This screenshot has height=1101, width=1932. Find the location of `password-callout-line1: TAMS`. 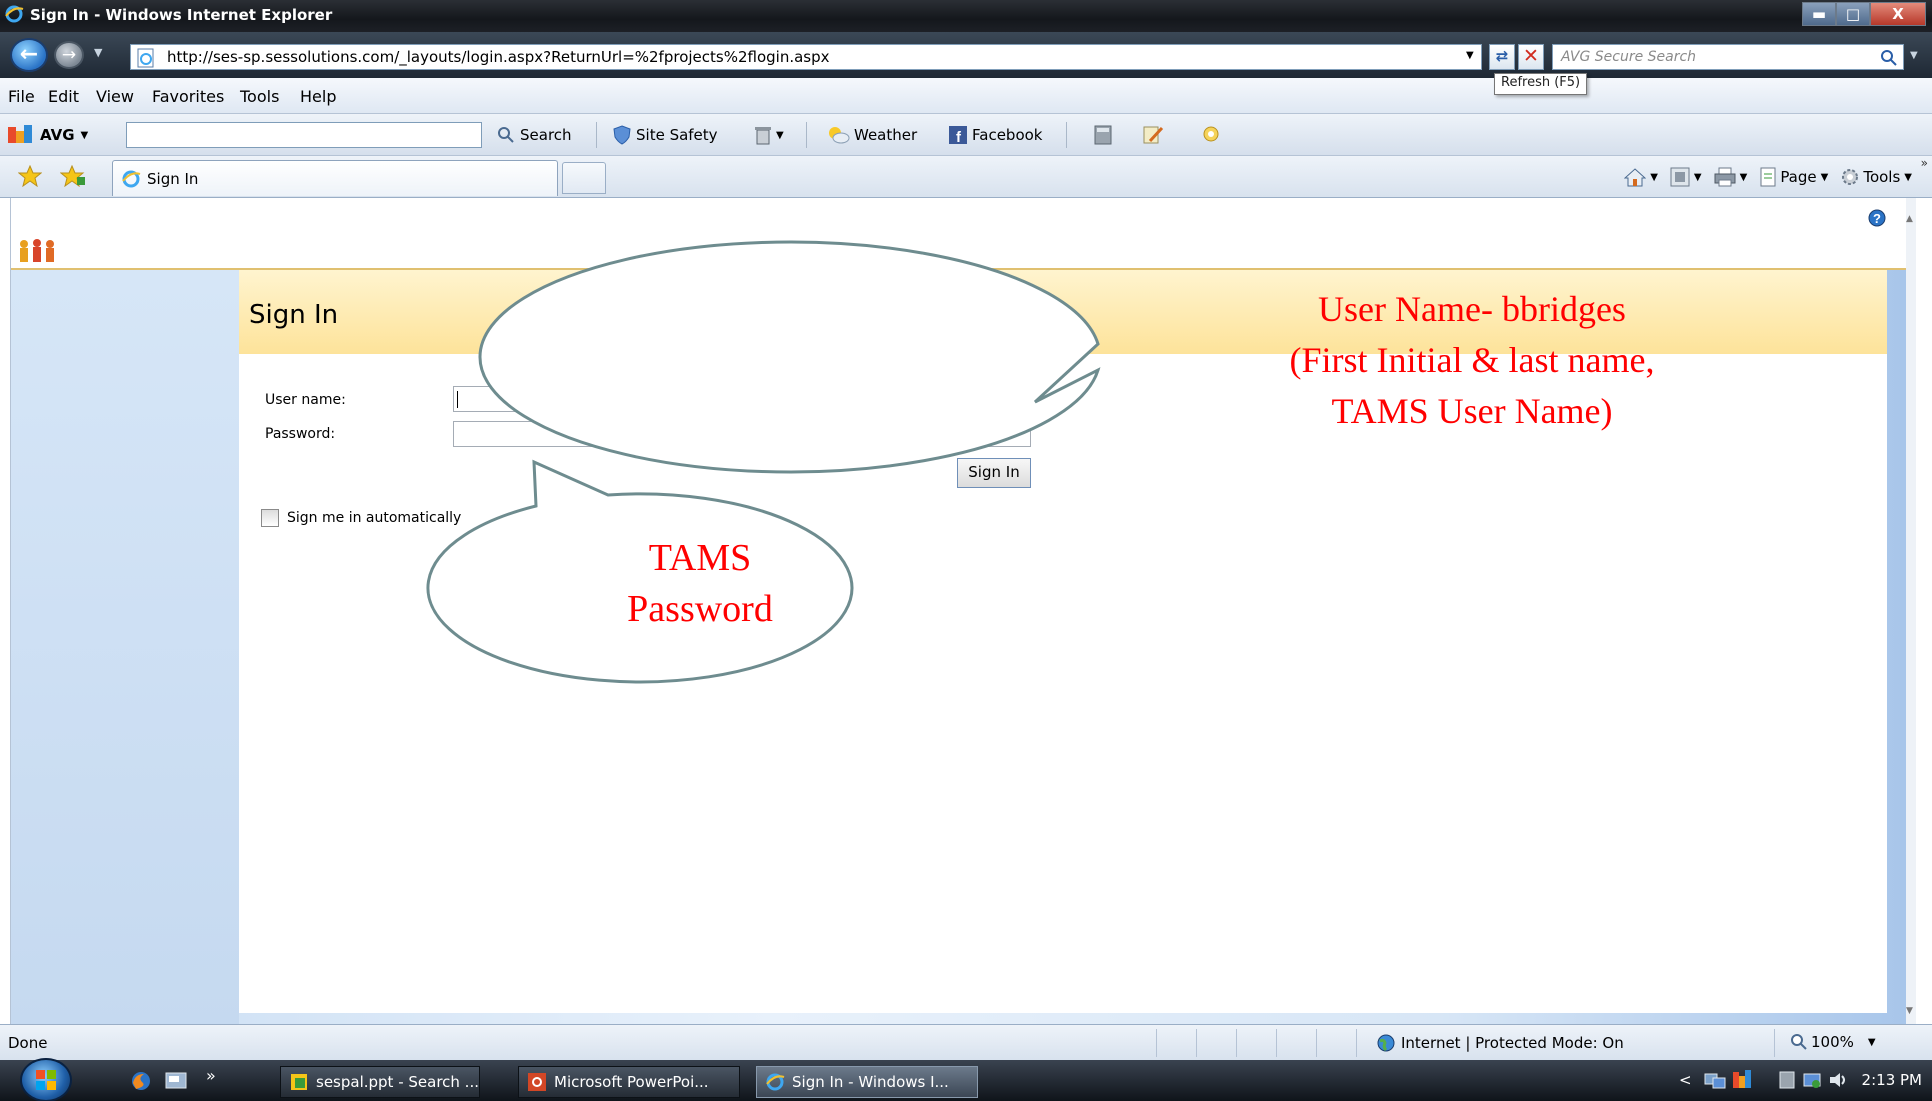

password-callout-line1: TAMS is located at coordinates (700, 558).